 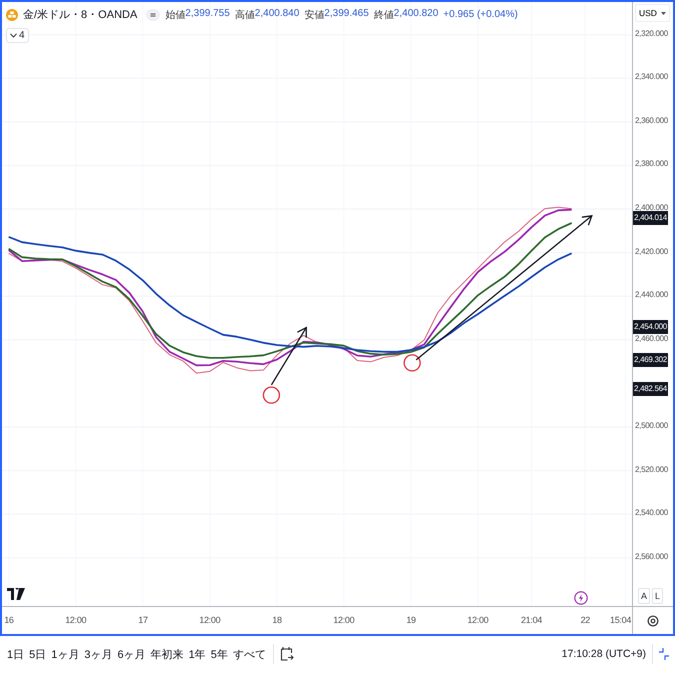 I want to click on ohlc-value: 2,400.840, so click(x=277, y=13).